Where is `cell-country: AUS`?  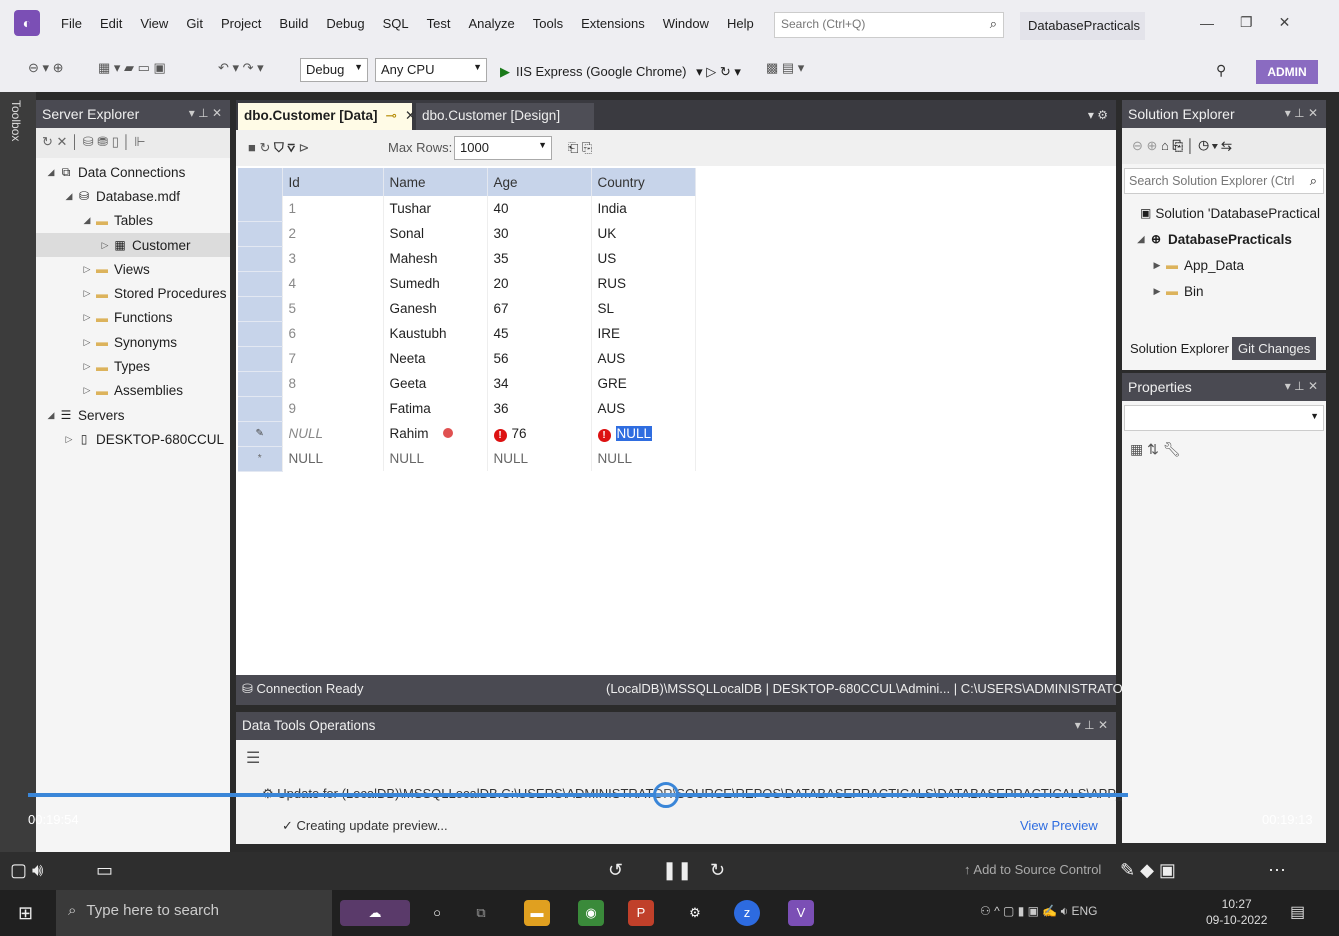 cell-country: AUS is located at coordinates (643, 358).